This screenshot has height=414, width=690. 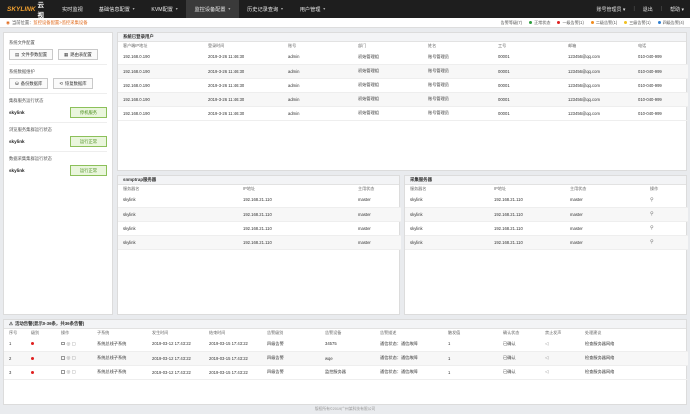 What do you see at coordinates (119, 358) in the screenshot?
I see `table-cell: 系统总线子系统` at bounding box center [119, 358].